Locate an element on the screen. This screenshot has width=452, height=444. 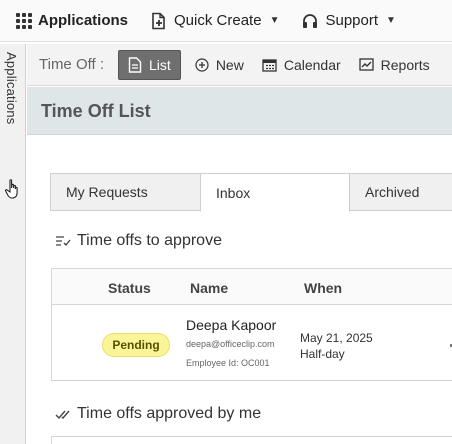
quick-create-menu: Quick Create ▼ is located at coordinates (214, 21).